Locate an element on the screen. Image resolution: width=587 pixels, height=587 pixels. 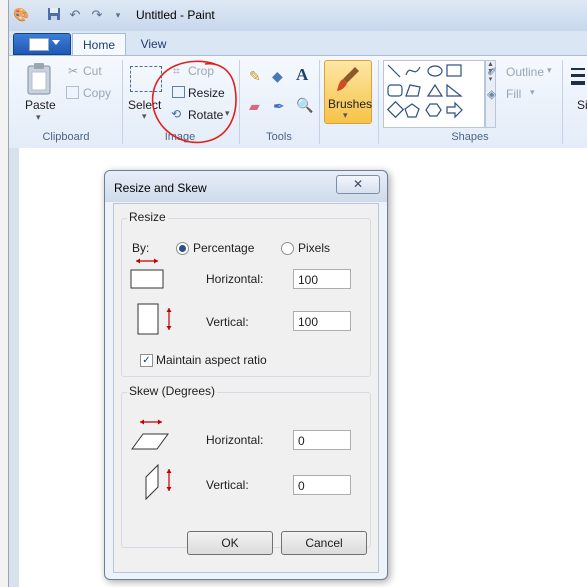
resize-vertical-label: Vertical: is located at coordinates (227, 322).